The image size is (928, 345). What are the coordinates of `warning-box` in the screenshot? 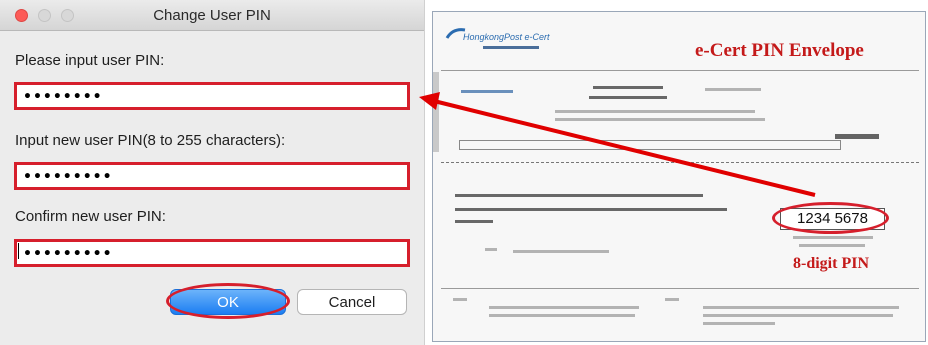 It's located at (650, 145).